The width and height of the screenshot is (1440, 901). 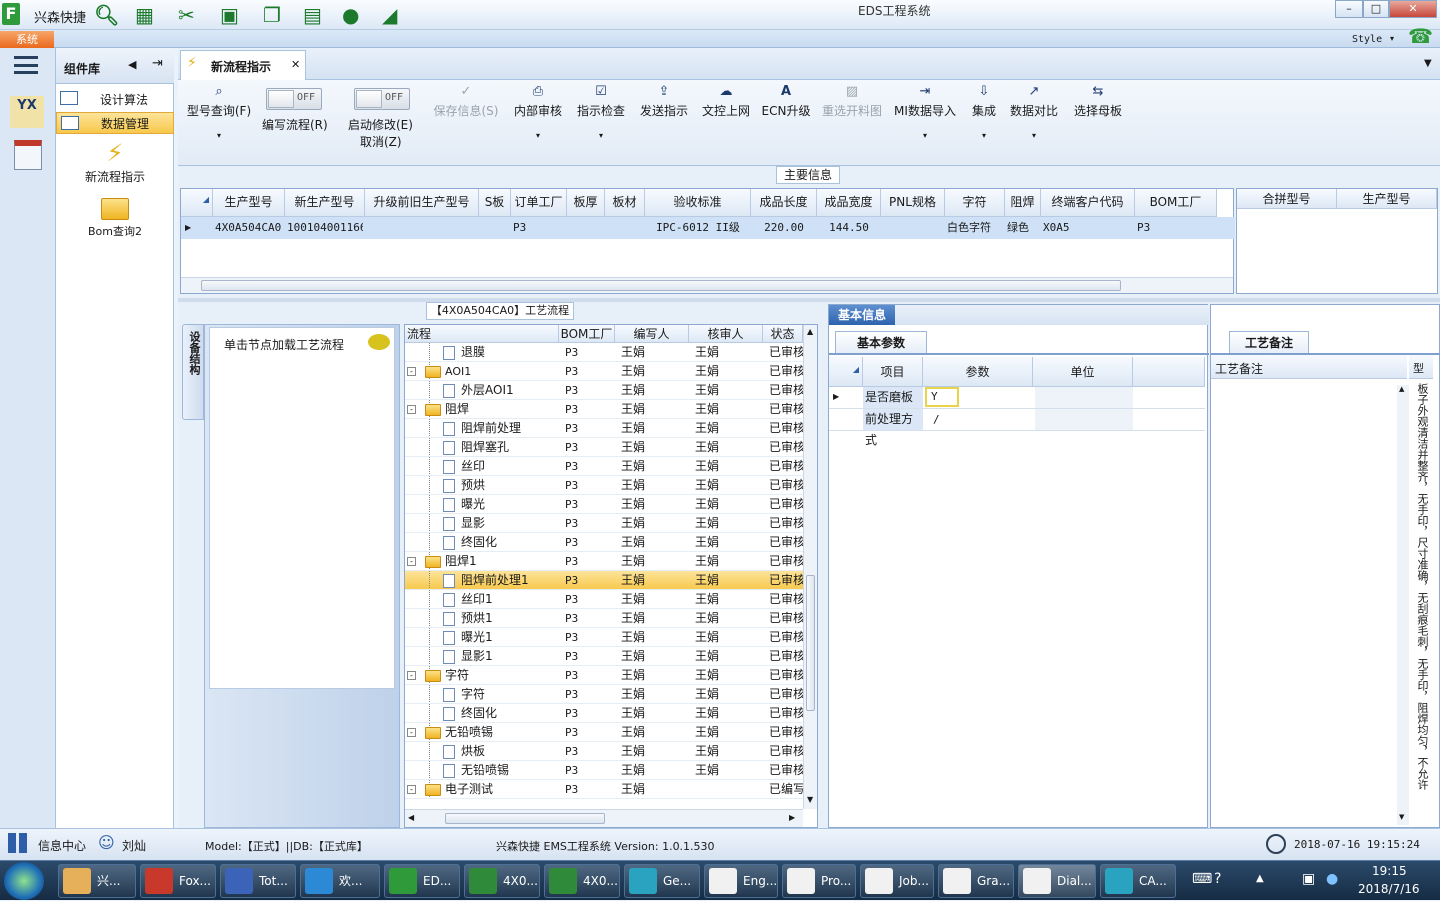 What do you see at coordinates (604, 390) in the screenshot?
I see `tree-row: 外层AOI1 P3 王娟 王娟 已审核` at bounding box center [604, 390].